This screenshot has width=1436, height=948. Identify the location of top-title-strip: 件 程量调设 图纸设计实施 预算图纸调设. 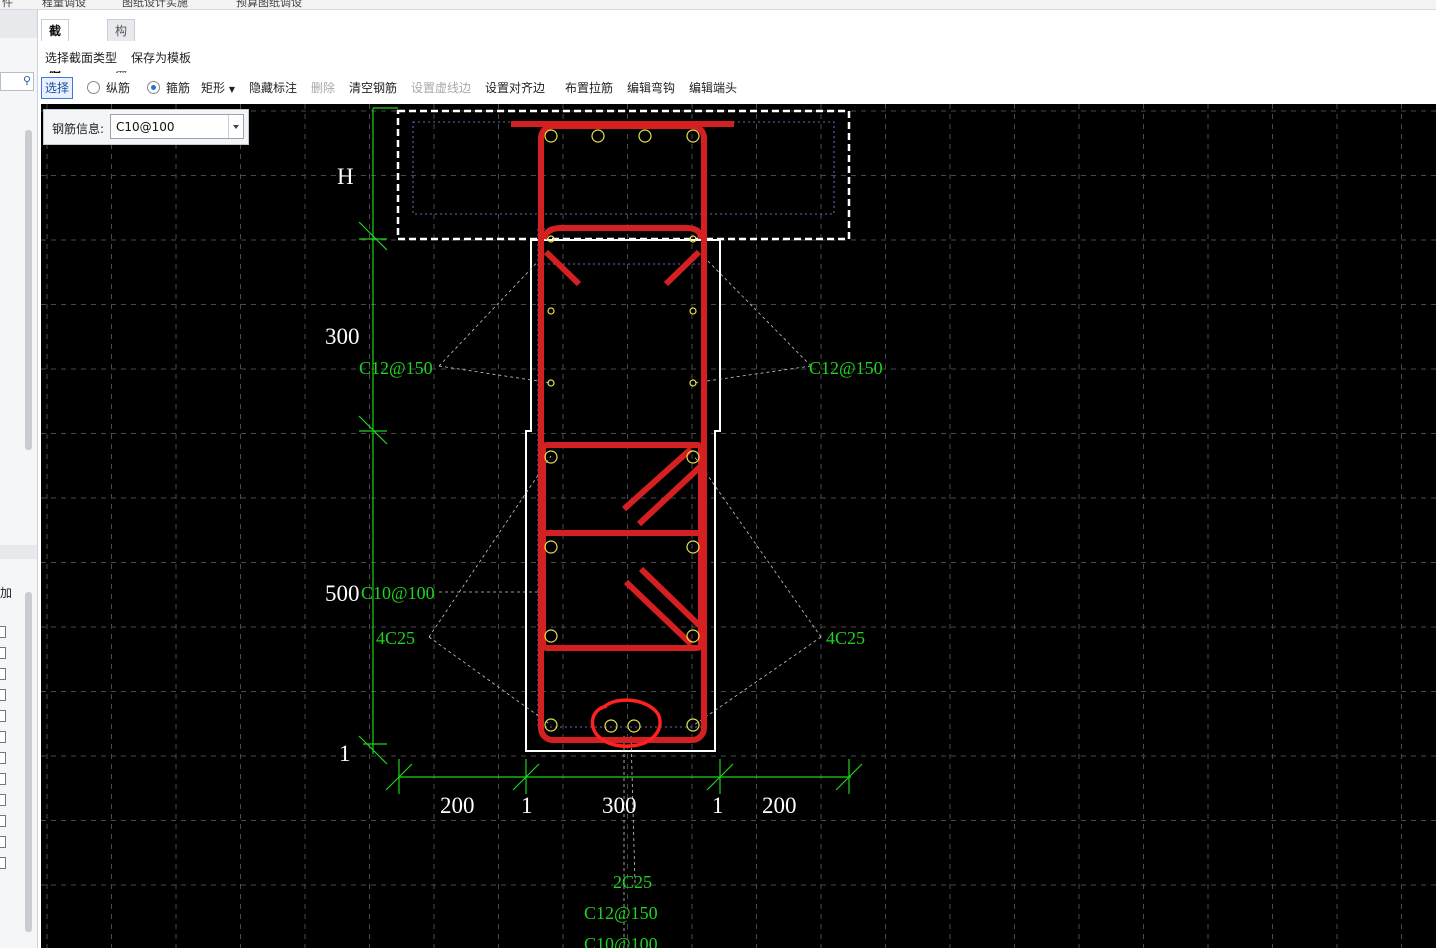
(718, 5).